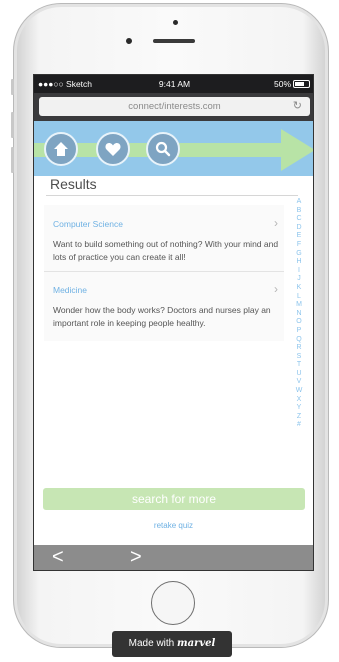 The width and height of the screenshot is (339, 662). Describe the element at coordinates (299, 417) in the screenshot. I see `alphabet-letter: Z` at that location.